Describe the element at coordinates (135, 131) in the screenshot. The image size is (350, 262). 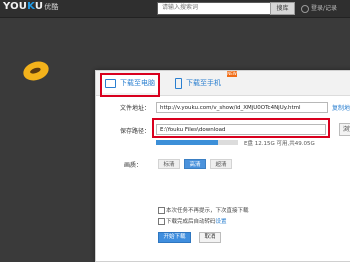
I see `save-path-label: 保存路径：` at that location.